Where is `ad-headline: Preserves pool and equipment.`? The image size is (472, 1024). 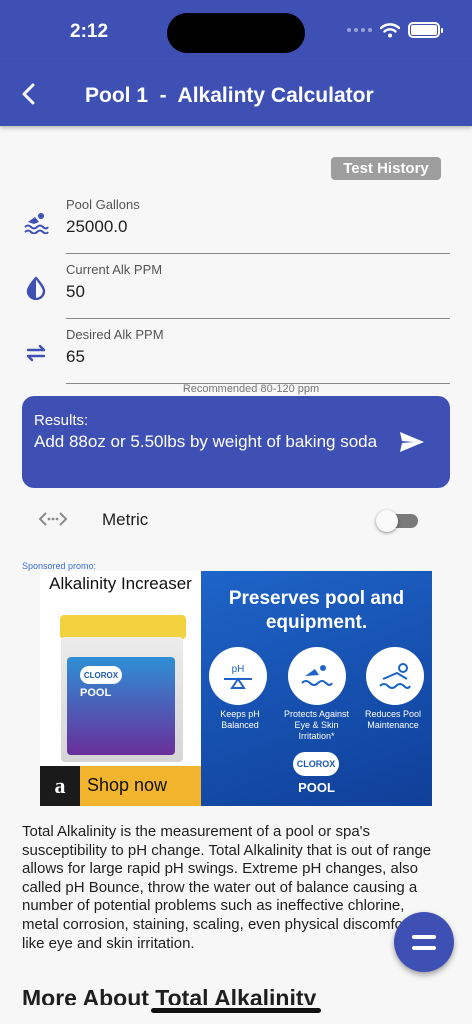
ad-headline: Preserves pool and equipment. is located at coordinates (316, 610).